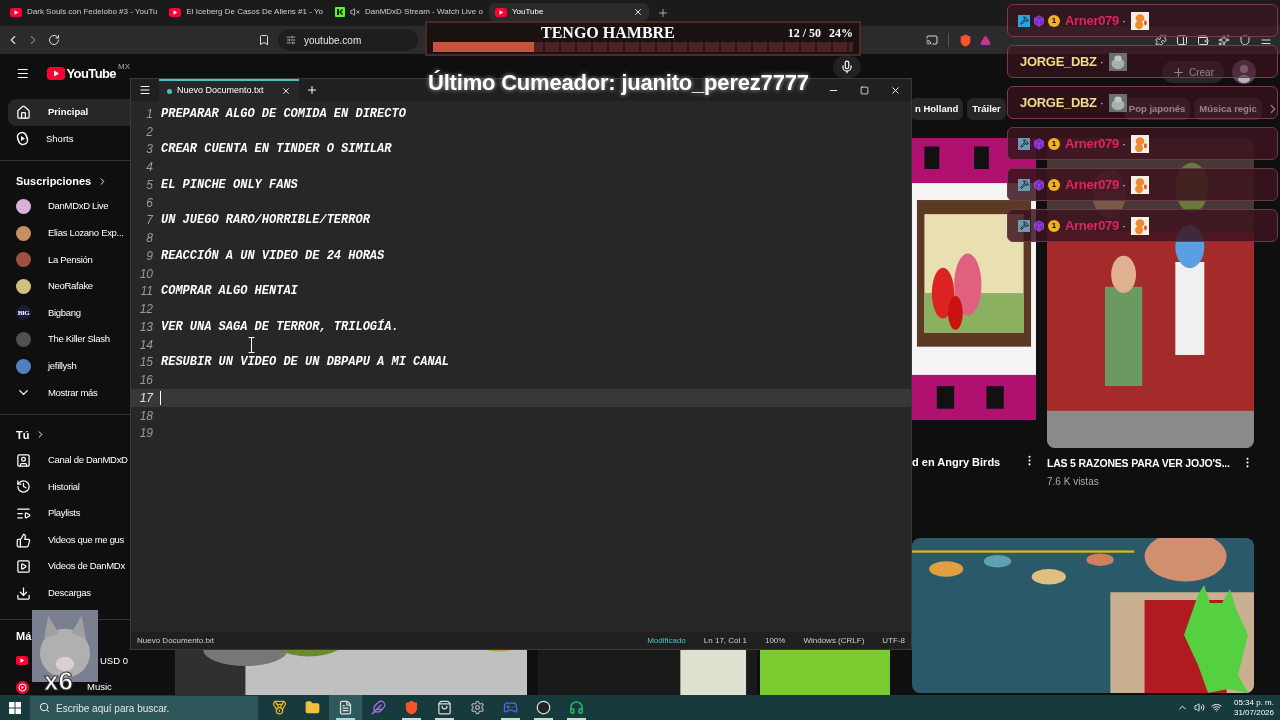 Image resolution: width=1280 pixels, height=720 pixels. Describe the element at coordinates (608, 32) in the screenshot. I see `goal-title: TENGO HAMBRE` at that location.